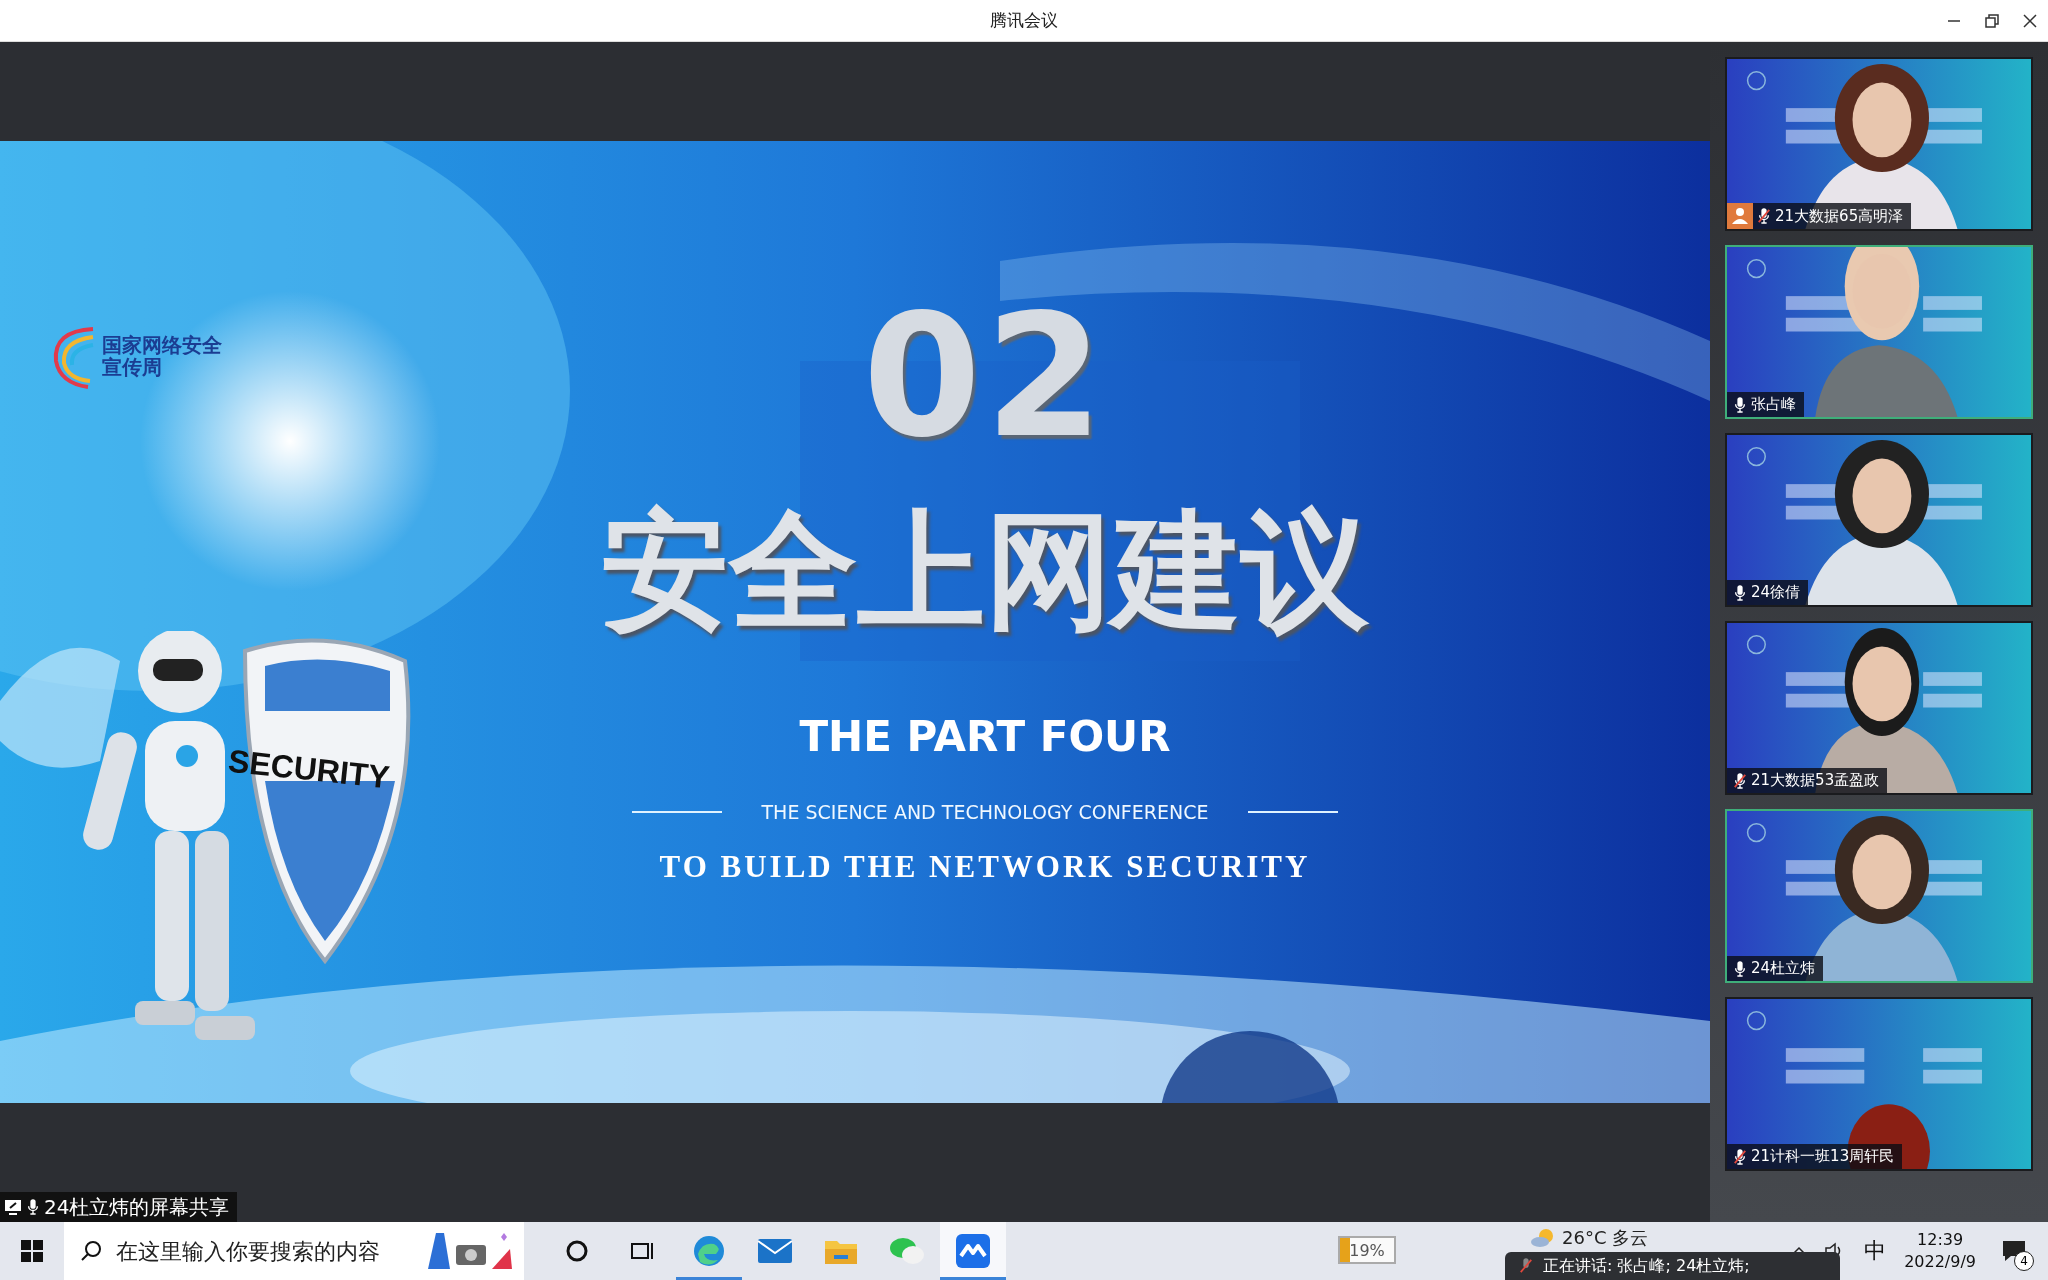 This screenshot has height=1280, width=2048. I want to click on mic-icon, so click(33, 1207).